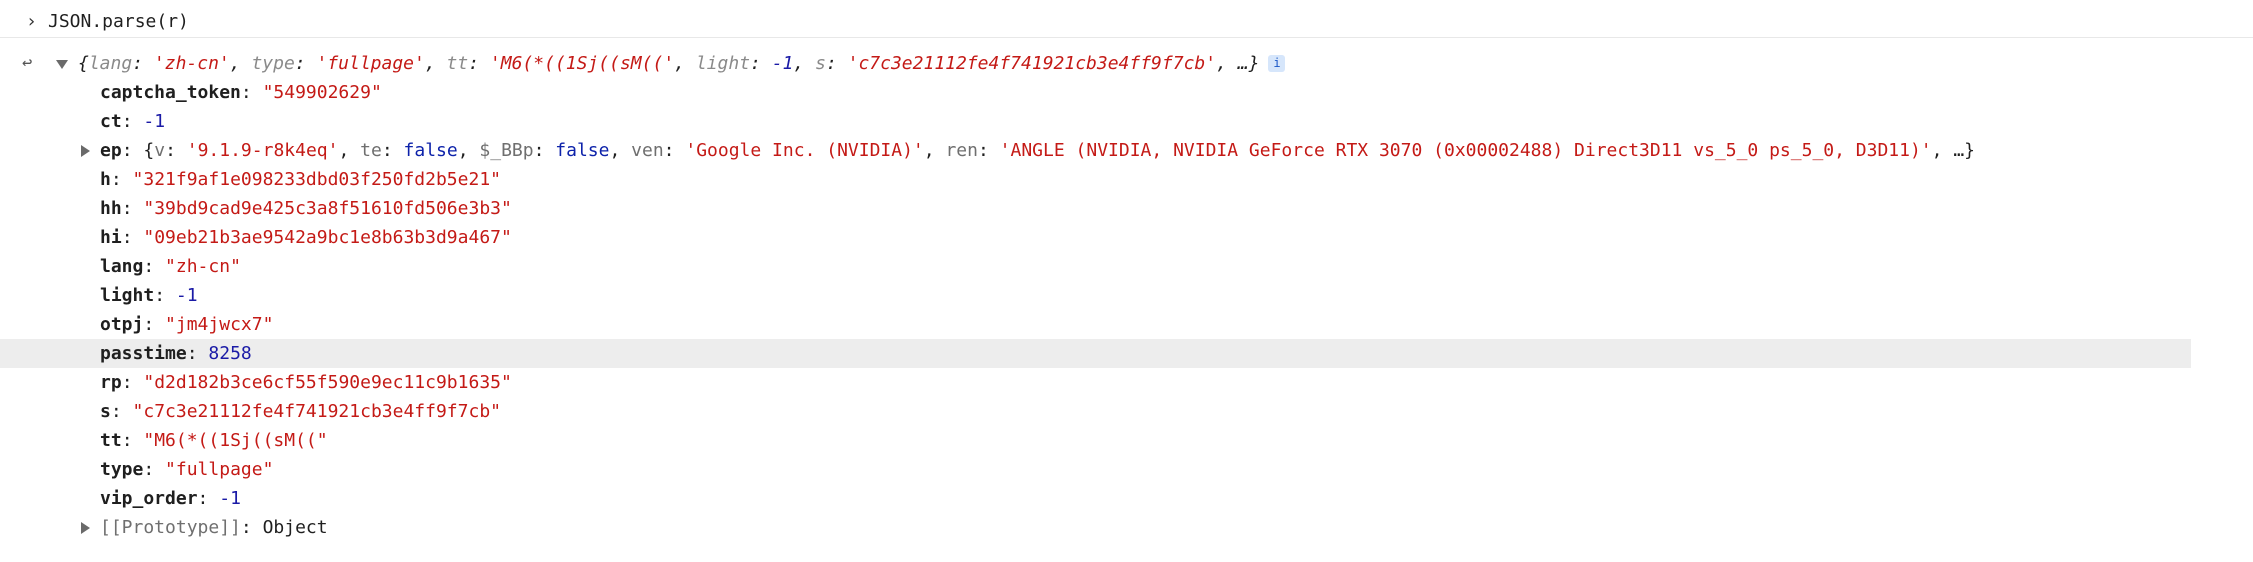 The image size is (2253, 562). What do you see at coordinates (132, 121) in the screenshot?
I see `property-ct: ct: -1` at bounding box center [132, 121].